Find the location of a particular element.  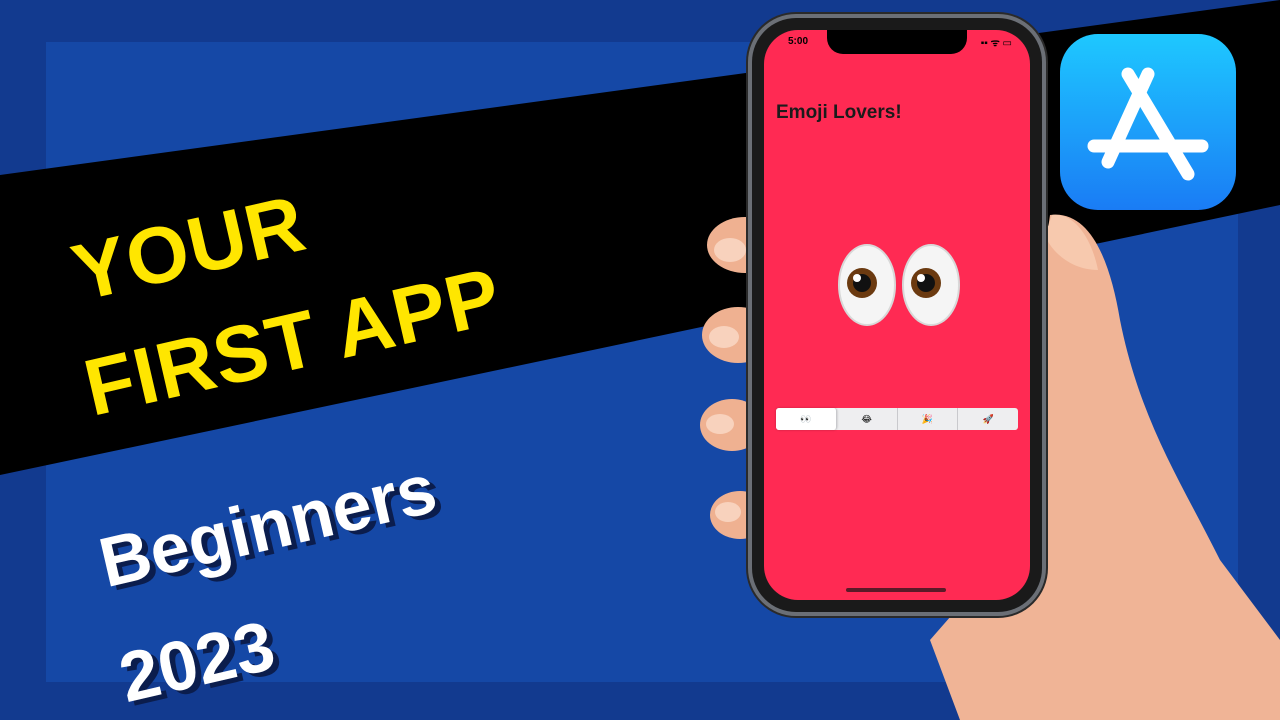

segment-party: 🎉 is located at coordinates (928, 419).